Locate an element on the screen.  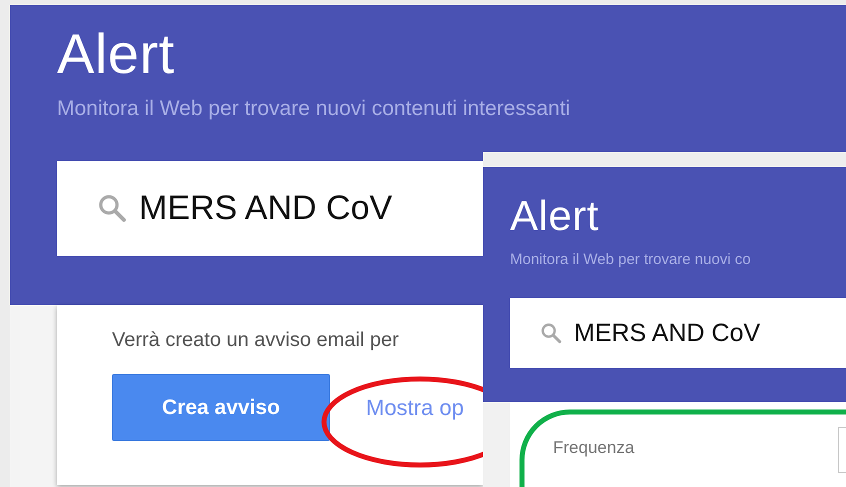
page-subtitle: Monitora il Web per trovare nuovi co is located at coordinates (630, 259).